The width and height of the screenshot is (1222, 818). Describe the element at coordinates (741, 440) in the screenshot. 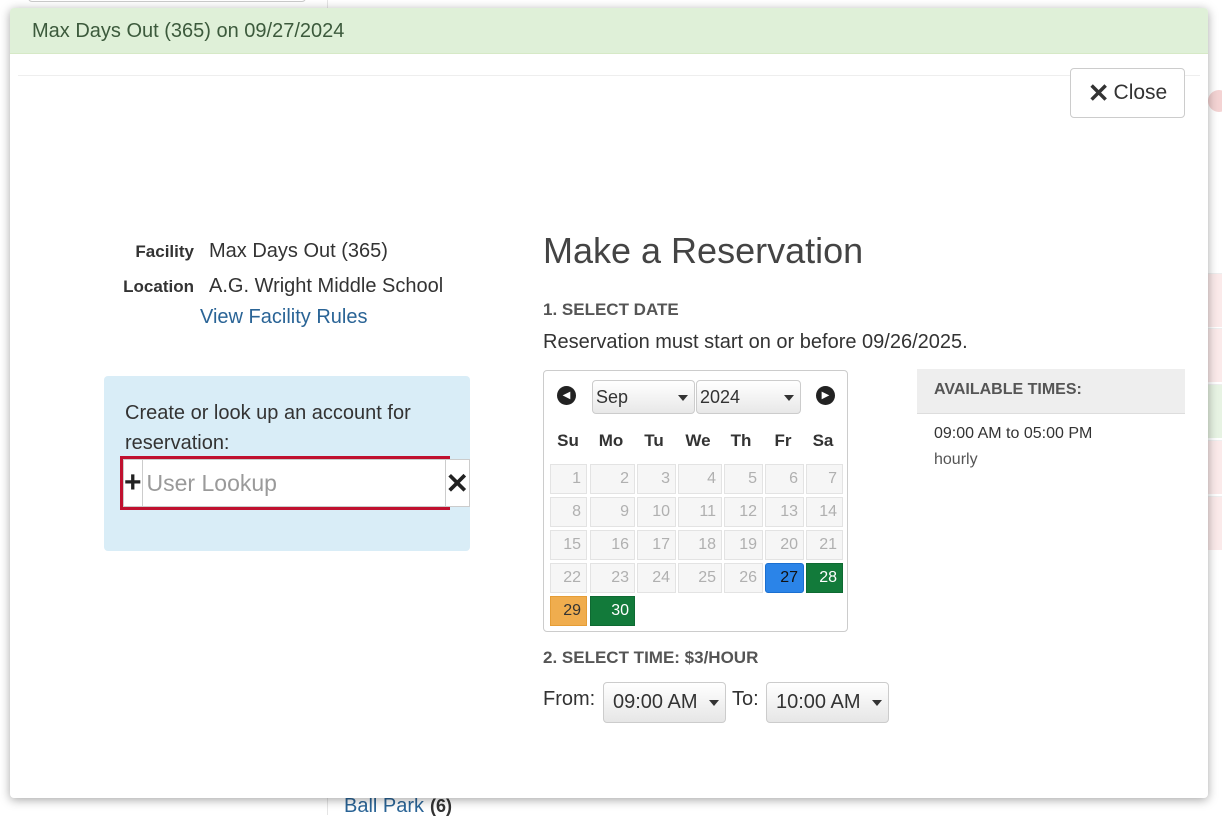

I see `weekday-header: Th` at that location.